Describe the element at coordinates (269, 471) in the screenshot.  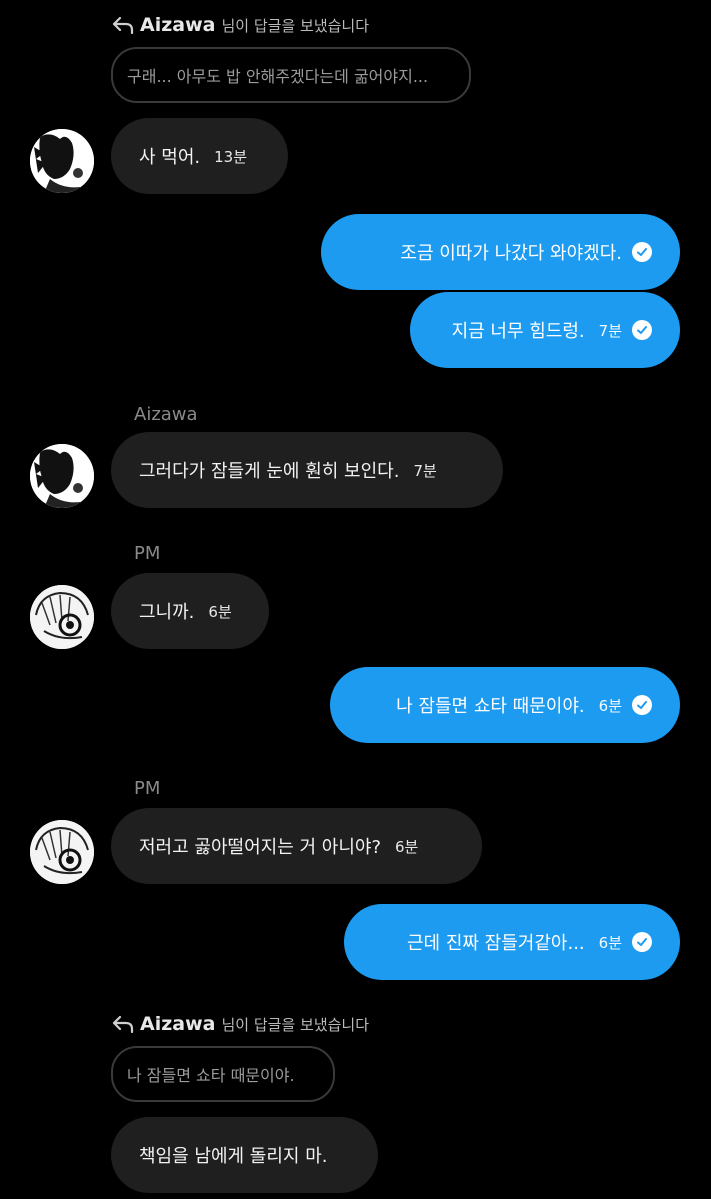
I see `message-text: 그러다가 잠들게 눈에 훤히 보인다.` at that location.